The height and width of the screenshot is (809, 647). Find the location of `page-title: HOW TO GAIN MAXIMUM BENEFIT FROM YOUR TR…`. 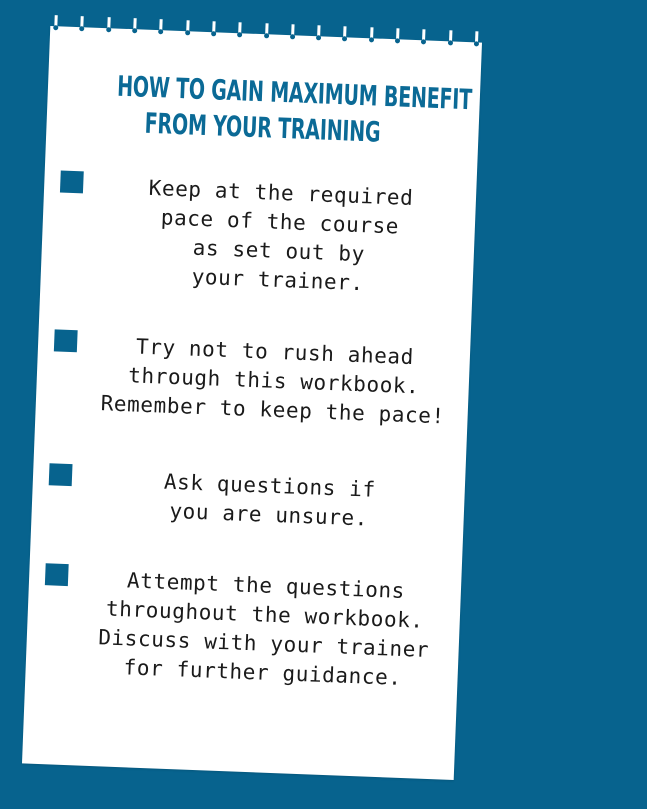

page-title: HOW TO GAIN MAXIMUM BENEFIT FROM YOUR TR… is located at coordinates (294, 110).